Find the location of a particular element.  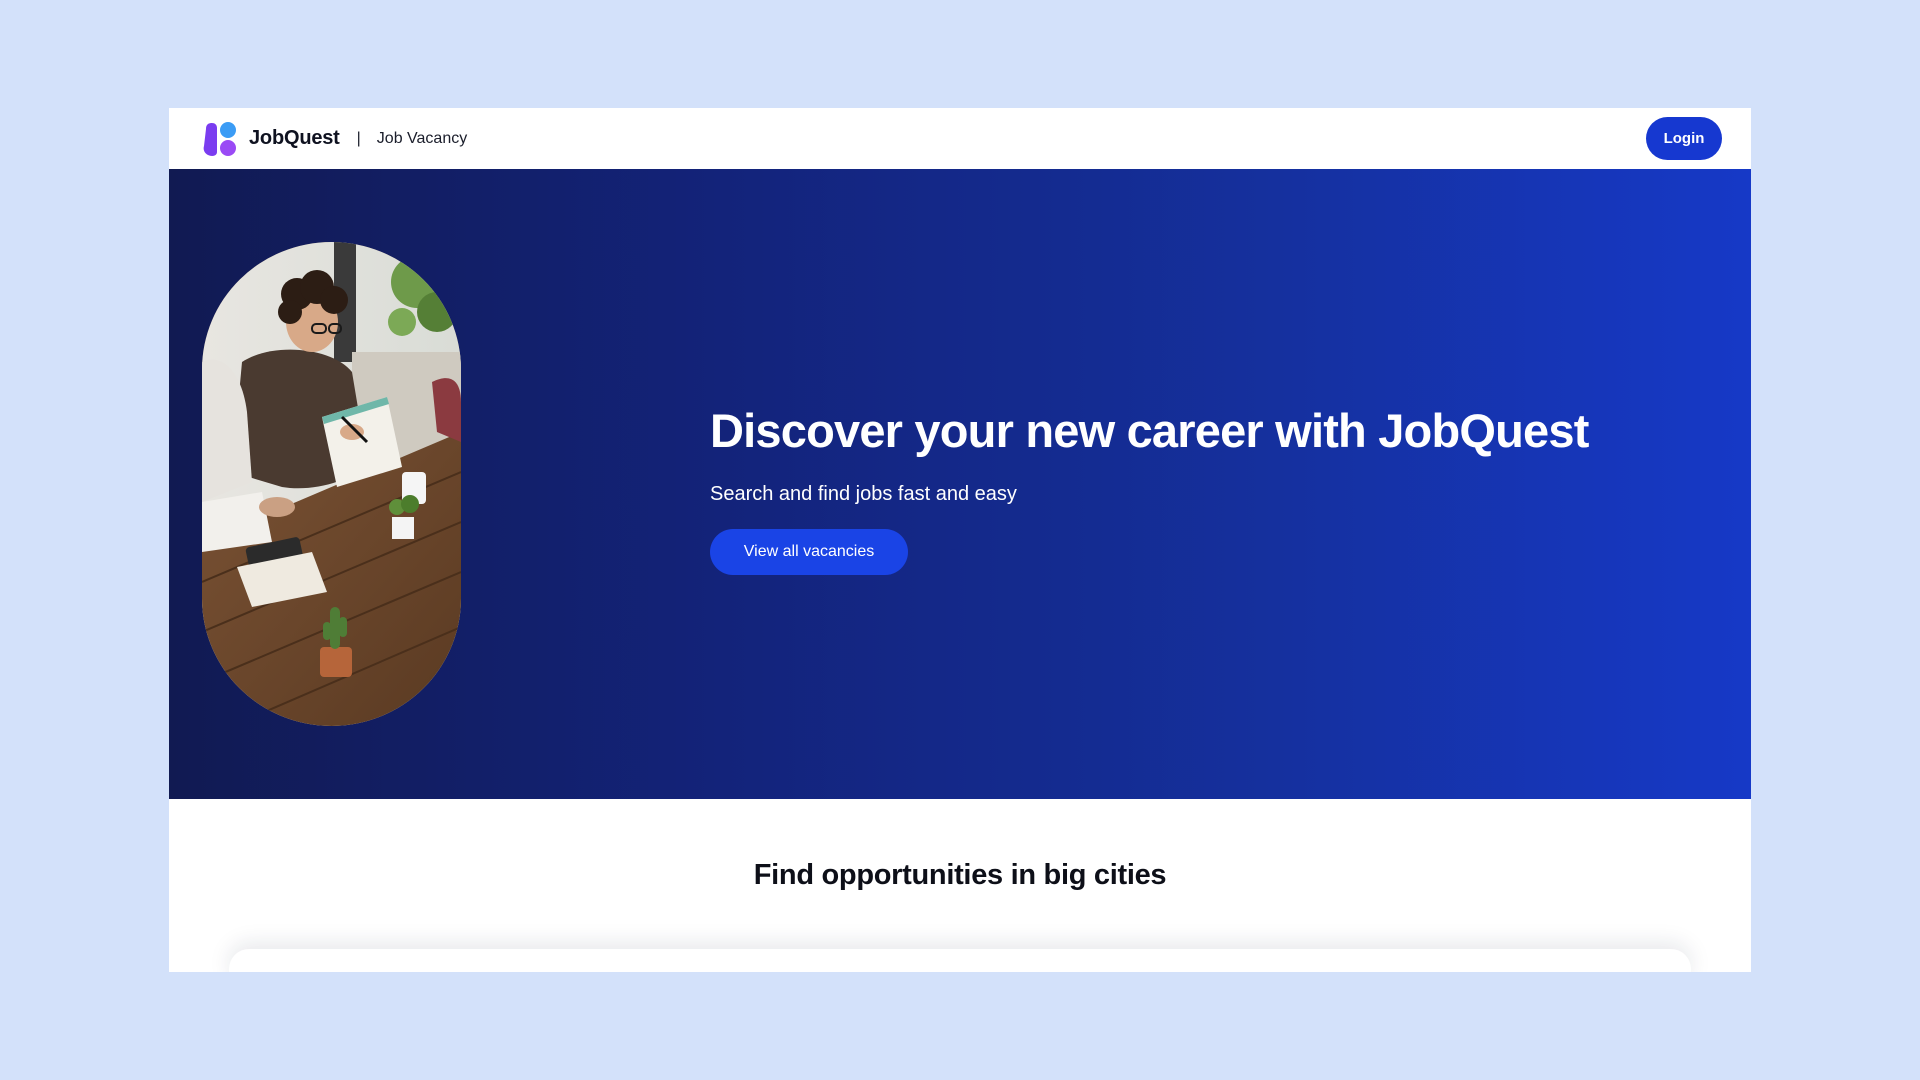

cities-section: Find opportunities in big cities is located at coordinates (960, 885).